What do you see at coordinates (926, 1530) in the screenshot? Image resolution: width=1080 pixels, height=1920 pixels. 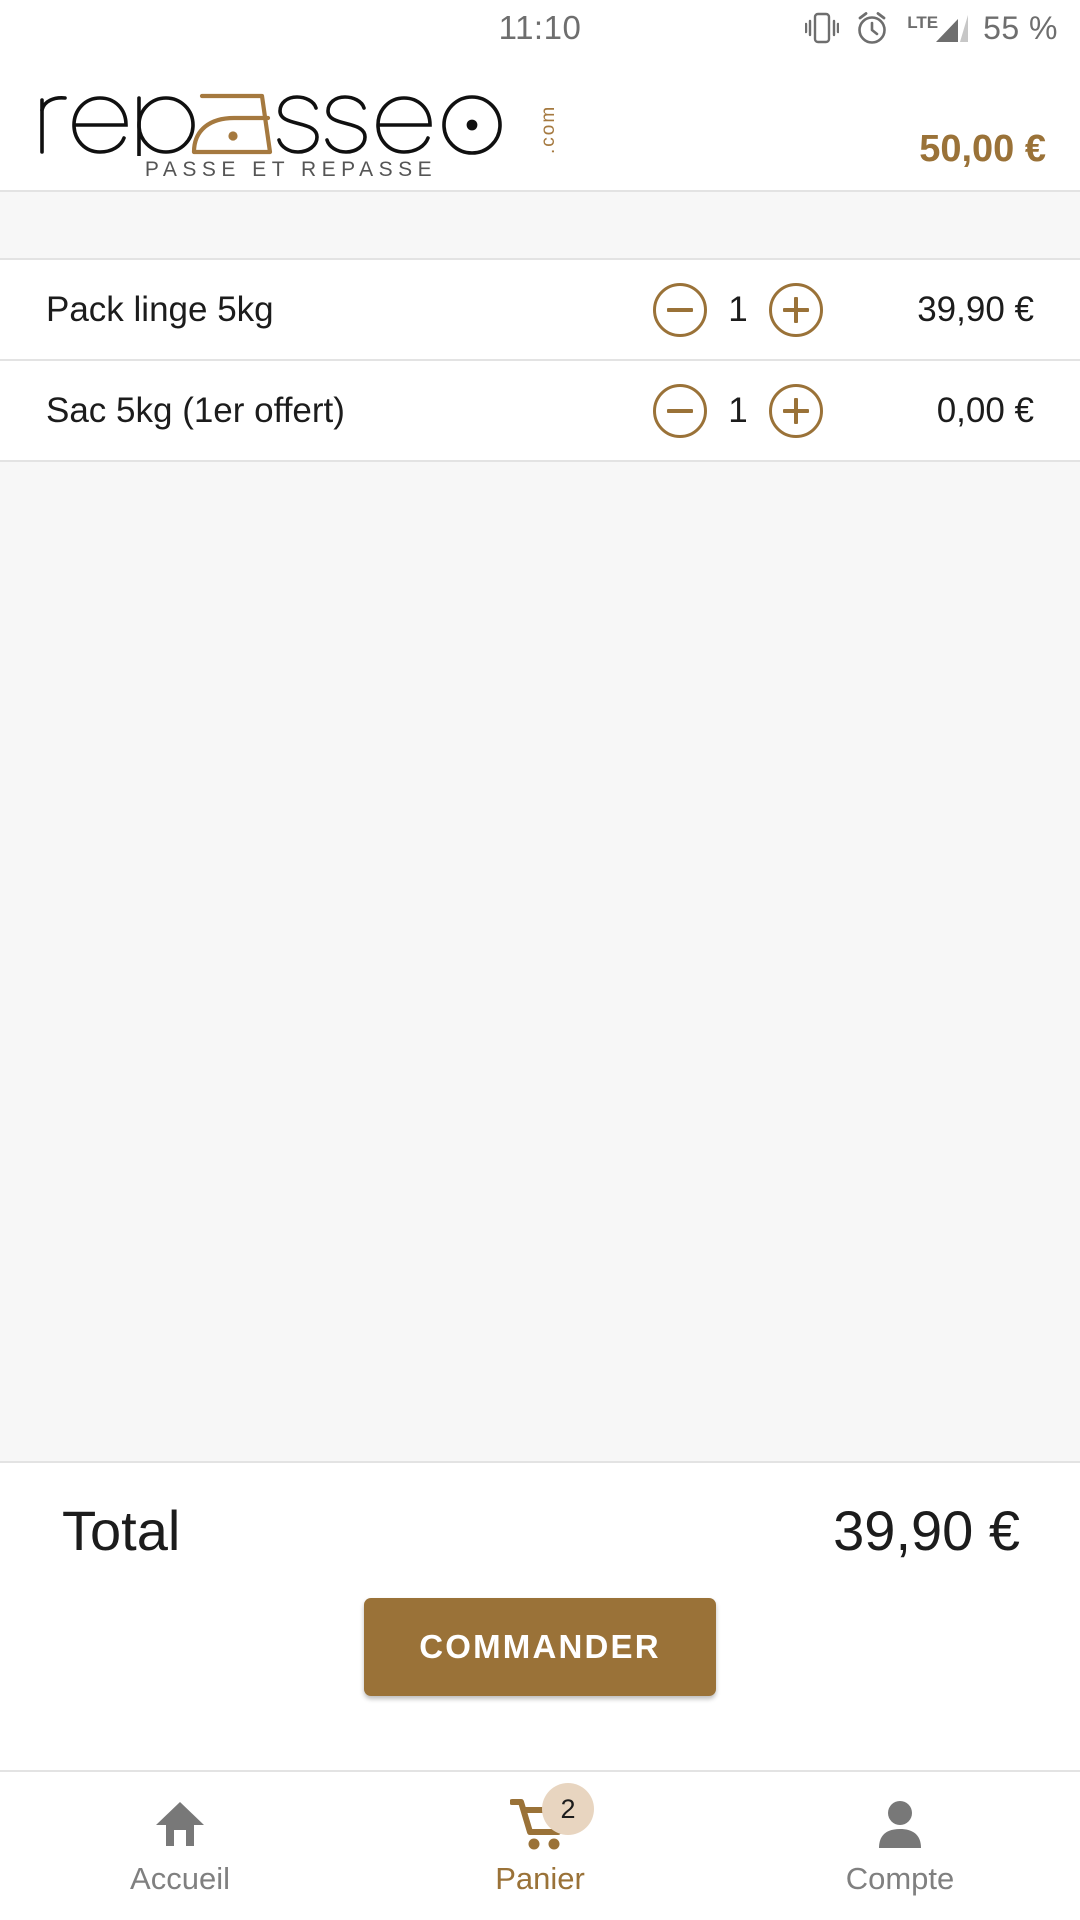 I see `total-value: 39,90 €` at bounding box center [926, 1530].